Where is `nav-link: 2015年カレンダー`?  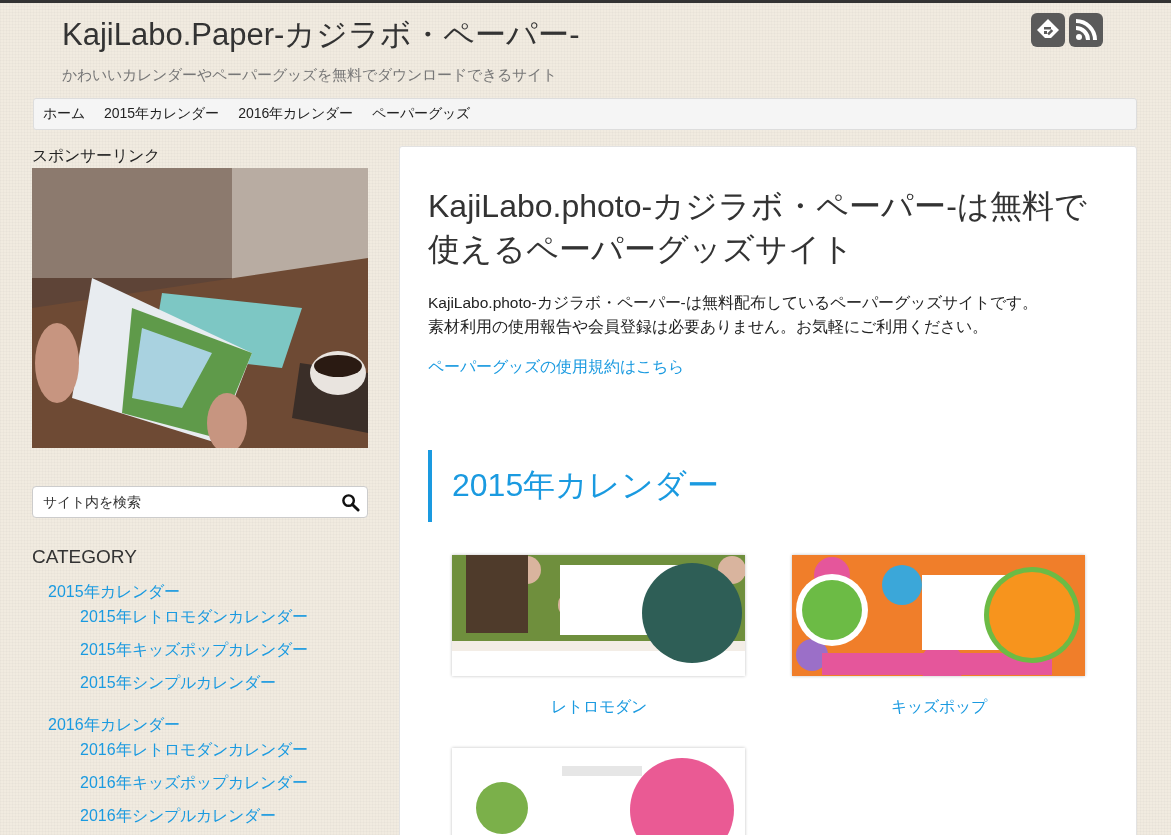
nav-link: 2015年カレンダー is located at coordinates (162, 114).